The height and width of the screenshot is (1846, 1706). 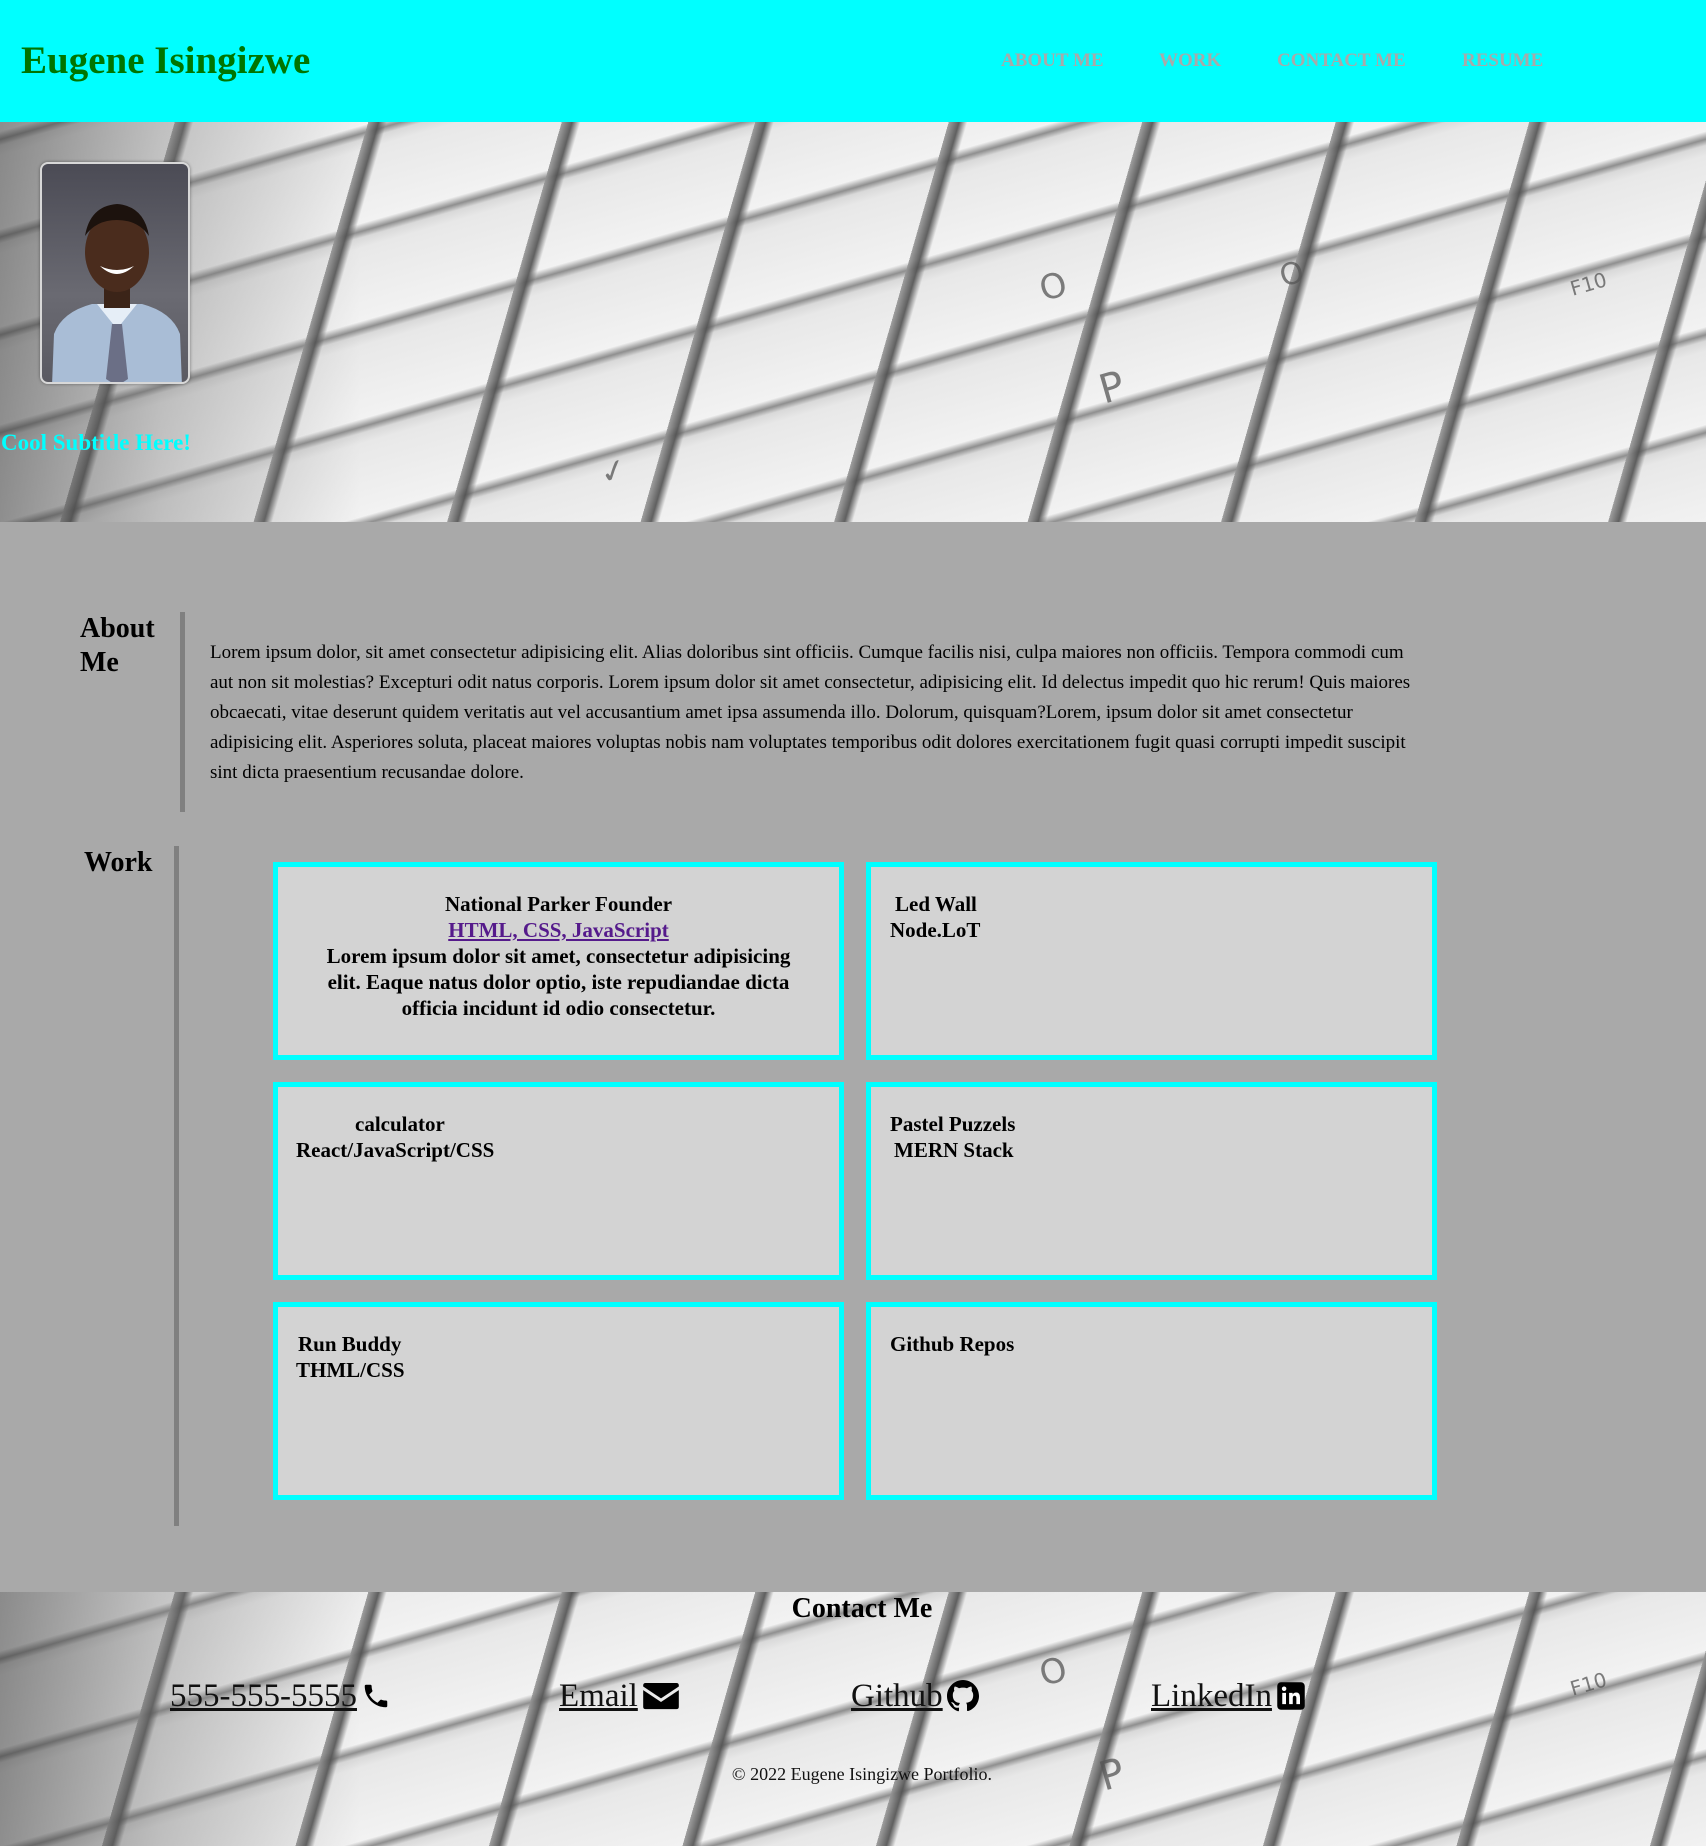 What do you see at coordinates (953, 1124) in the screenshot?
I see `project-title: Pastel Puzzels` at bounding box center [953, 1124].